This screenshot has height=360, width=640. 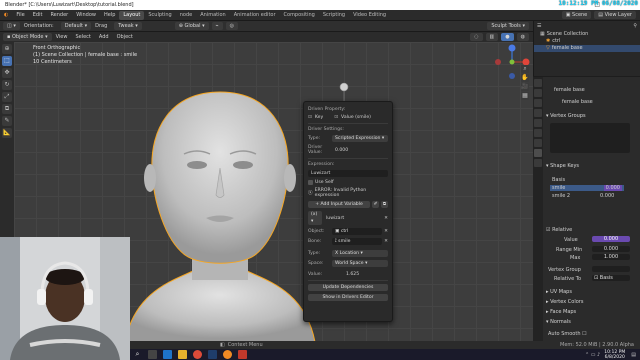 I want to click on relative-checkbox: ☑ Relative, so click(x=559, y=230).